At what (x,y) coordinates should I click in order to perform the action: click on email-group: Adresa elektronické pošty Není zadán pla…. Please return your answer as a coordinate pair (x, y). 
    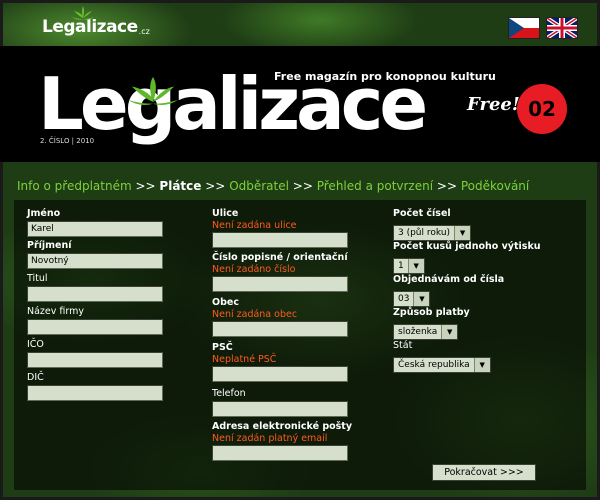
    Looking at the image, I should click on (282, 441).